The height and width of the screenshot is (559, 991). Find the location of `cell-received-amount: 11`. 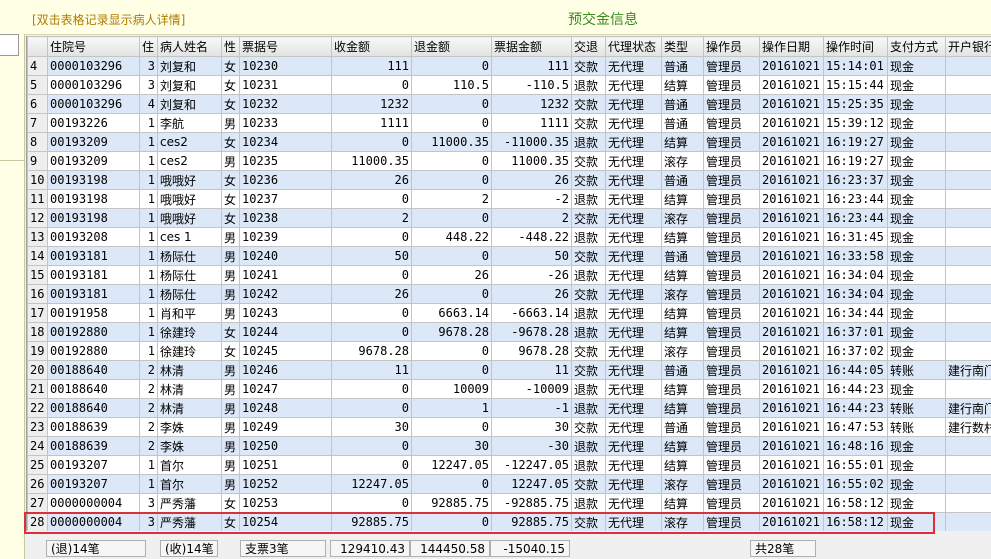

cell-received-amount: 11 is located at coordinates (371, 370).